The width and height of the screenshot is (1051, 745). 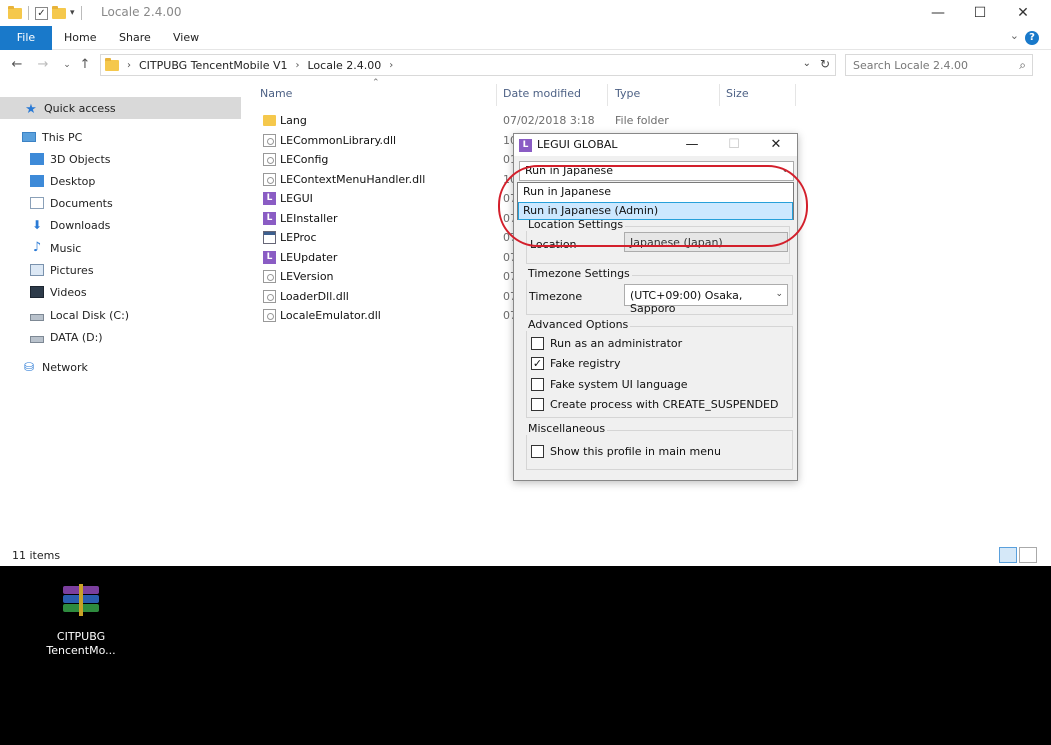 What do you see at coordinates (307, 276) in the screenshot?
I see `file-name: LEVersion` at bounding box center [307, 276].